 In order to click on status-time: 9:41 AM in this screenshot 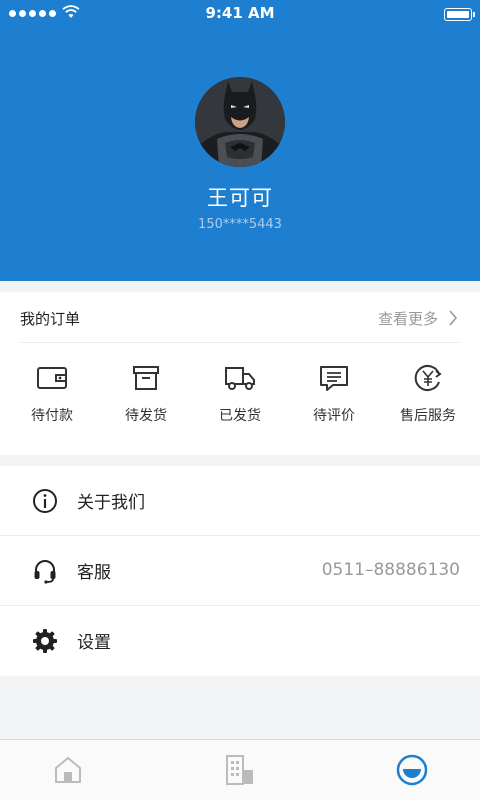, I will do `click(240, 13)`.